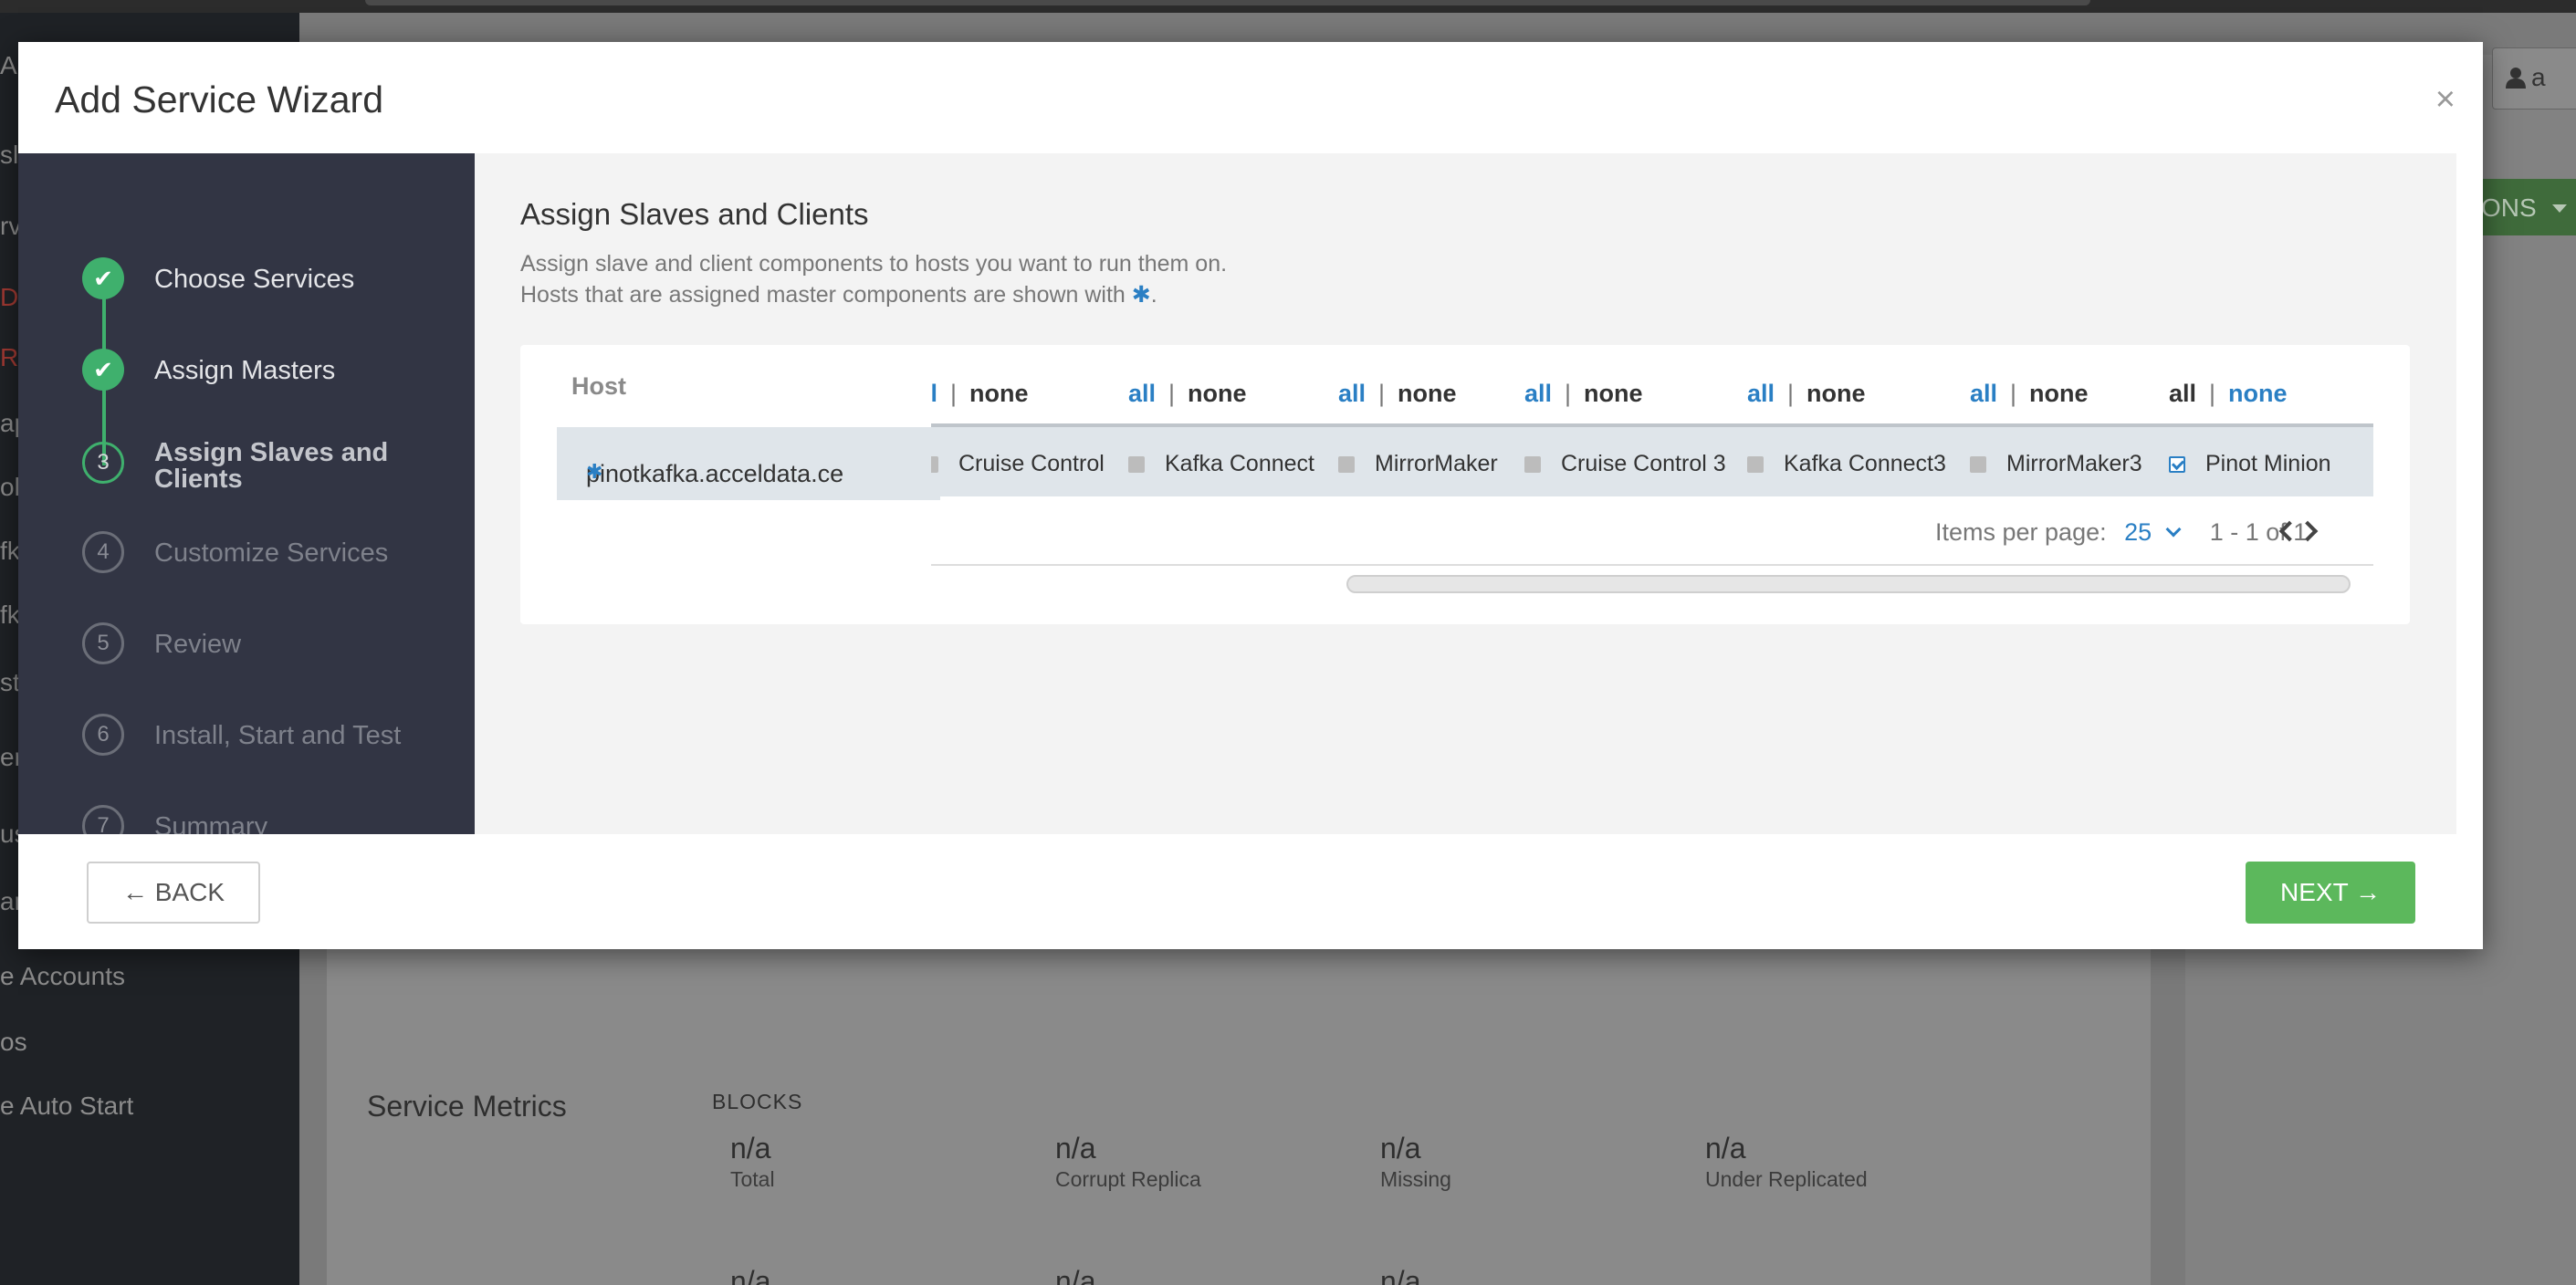  I want to click on host-cell: pinotkafka.acceldata.ce ✱, so click(748, 464).